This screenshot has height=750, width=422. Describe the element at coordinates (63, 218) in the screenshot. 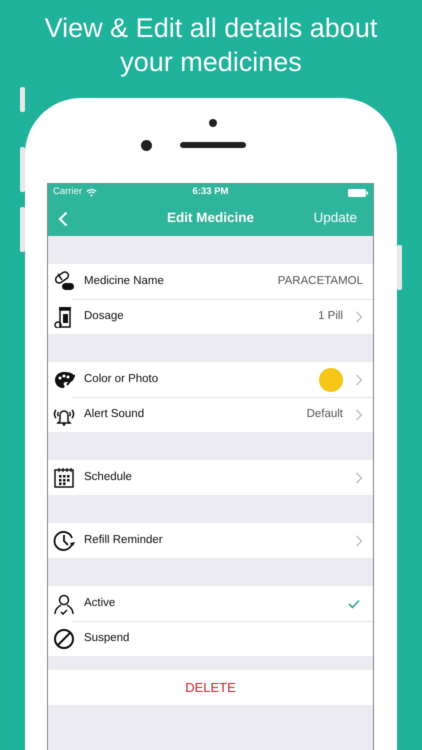

I see `back-icon` at that location.